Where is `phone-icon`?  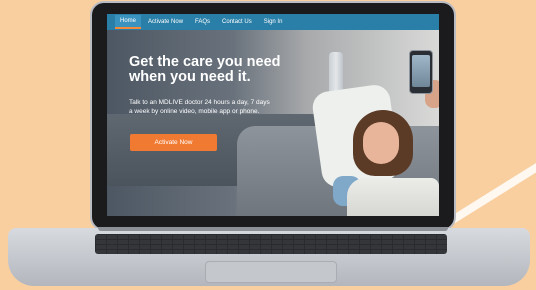 phone-icon is located at coordinates (421, 72).